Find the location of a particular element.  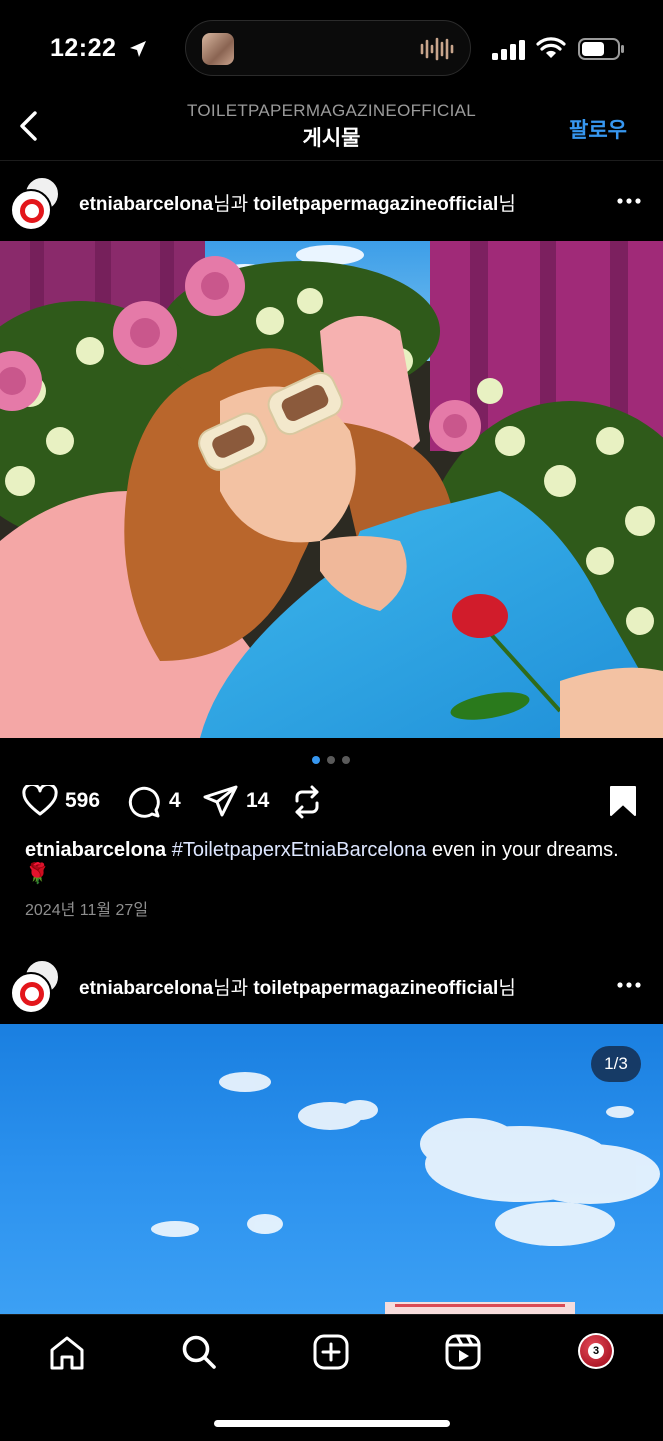

search-icon is located at coordinates (199, 1352).